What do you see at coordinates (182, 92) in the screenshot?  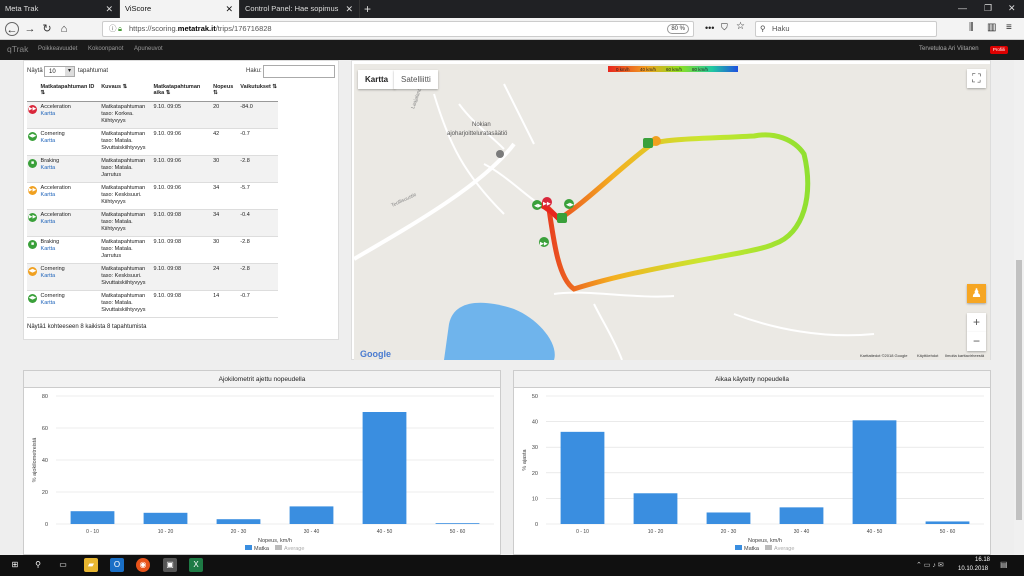 I see `column-header: Matkatapahtuman aika ⇅` at bounding box center [182, 92].